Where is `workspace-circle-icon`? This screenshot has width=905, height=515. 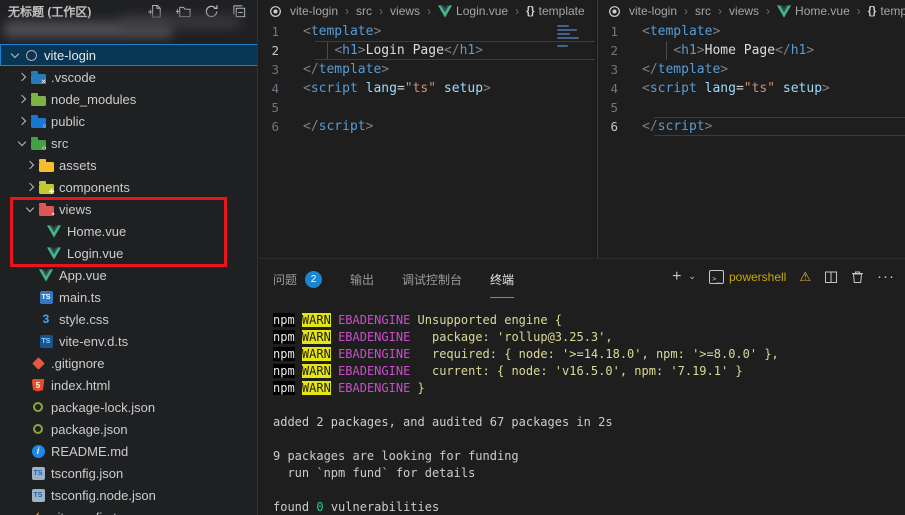
workspace-circle-icon is located at coordinates (31, 55).